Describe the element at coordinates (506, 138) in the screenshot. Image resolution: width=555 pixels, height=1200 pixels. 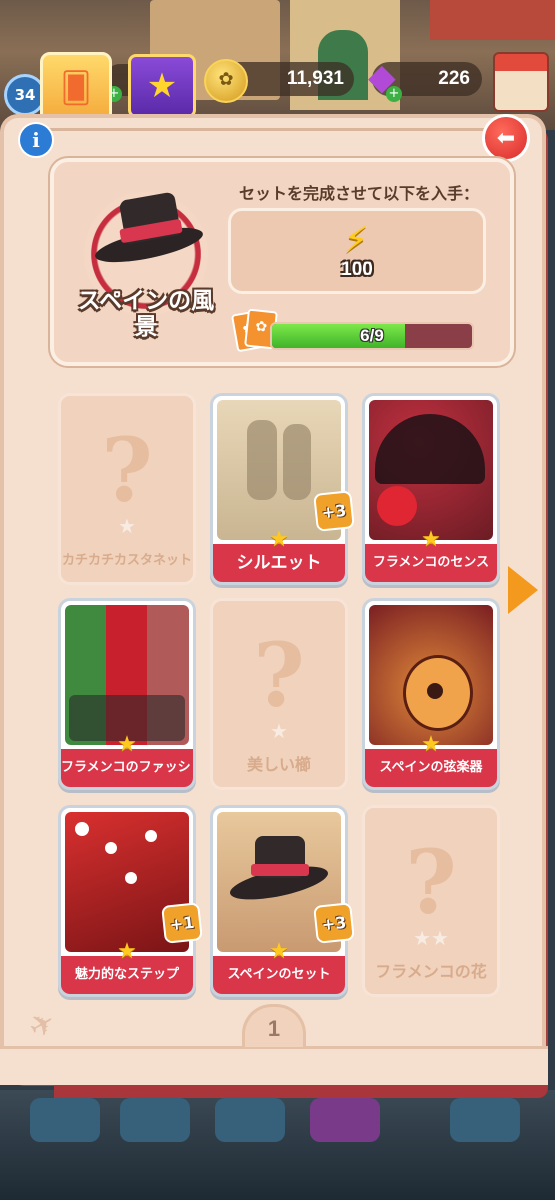
I see `back-arrow-icon: ⬅` at that location.